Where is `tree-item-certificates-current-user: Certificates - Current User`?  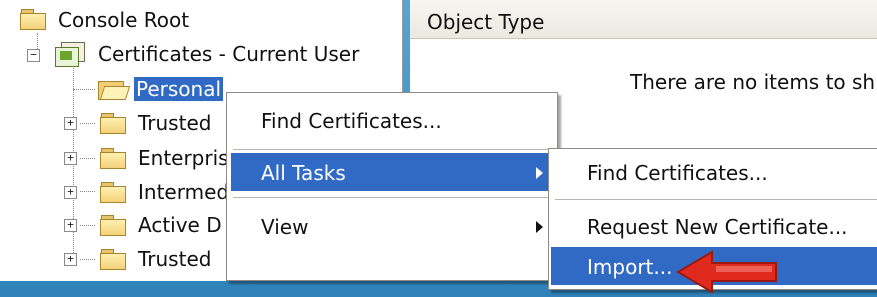
tree-item-certificates-current-user: Certificates - Current User is located at coordinates (228, 54).